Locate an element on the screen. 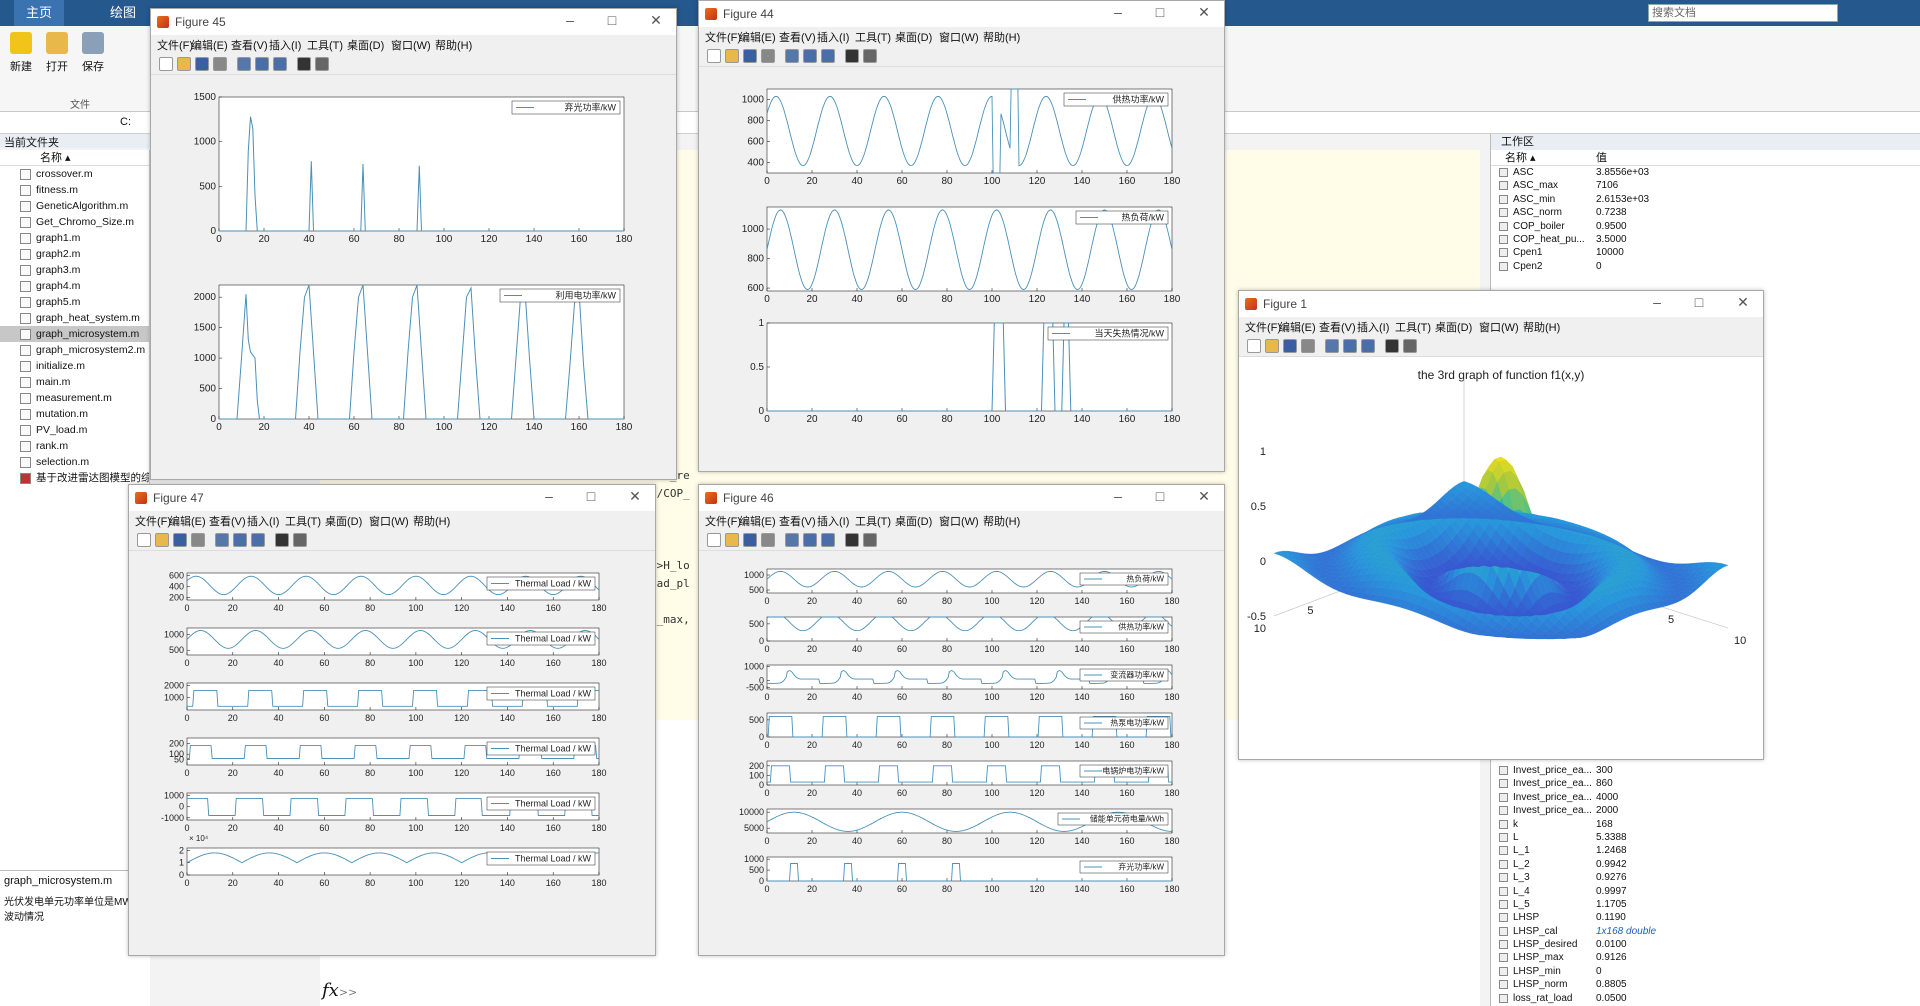 This screenshot has width=1920, height=1006. figure-title-bar: Figure 1– □ ✕ is located at coordinates (1501, 304).